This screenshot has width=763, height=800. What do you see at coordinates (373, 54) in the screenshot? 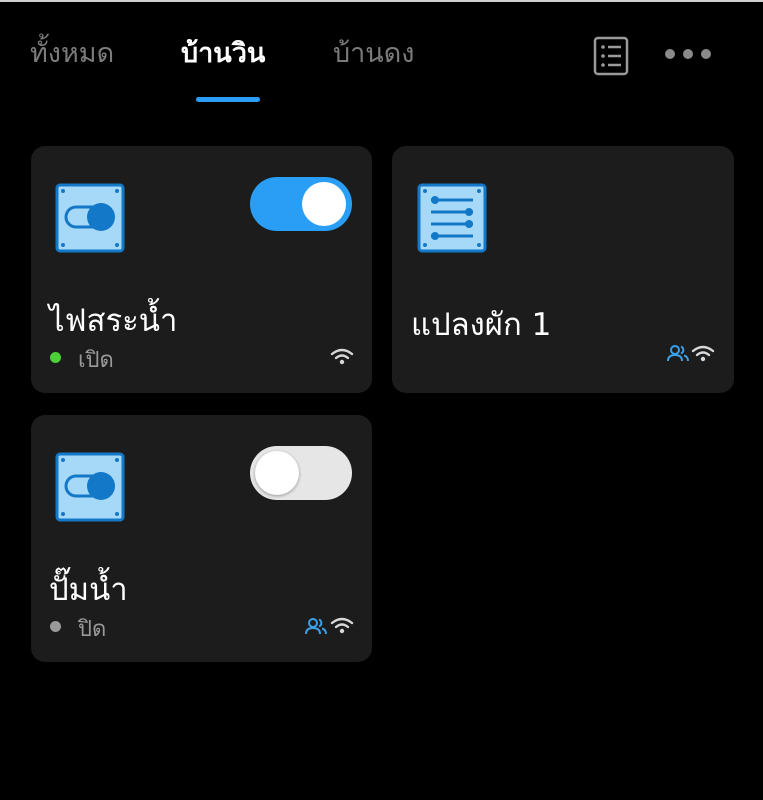
I see `tab-ban-dong: บ้านดง` at bounding box center [373, 54].